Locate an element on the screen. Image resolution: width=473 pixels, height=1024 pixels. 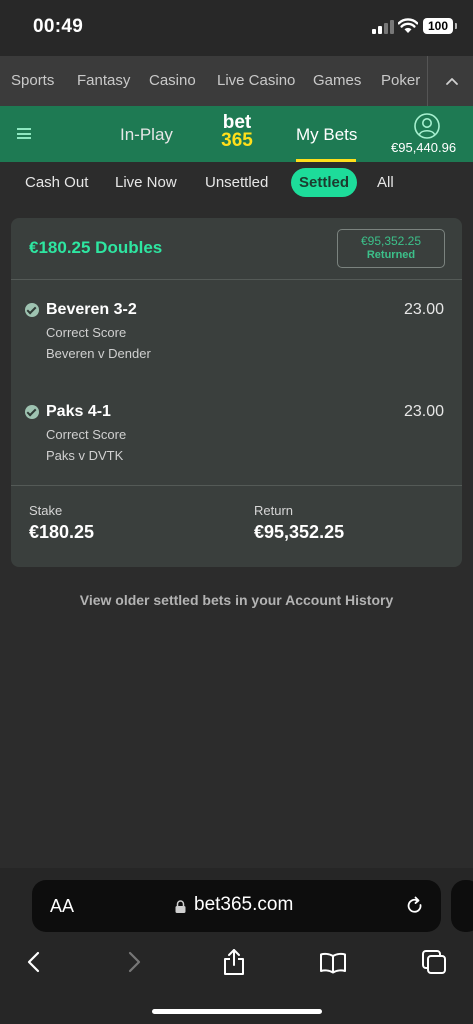
selection-name: Beveren 3-2 is located at coordinates (91, 309).